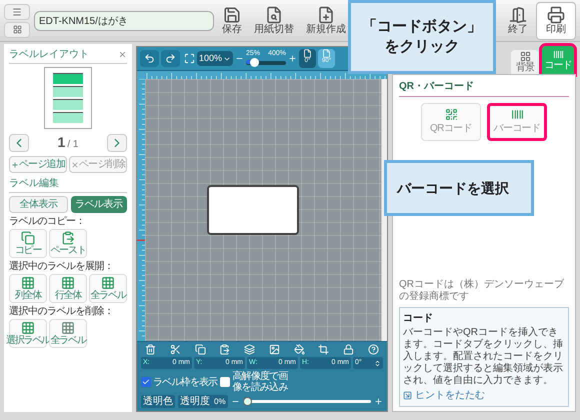  What do you see at coordinates (98, 164) in the screenshot?
I see `delete-page-button: ページ削除` at bounding box center [98, 164].